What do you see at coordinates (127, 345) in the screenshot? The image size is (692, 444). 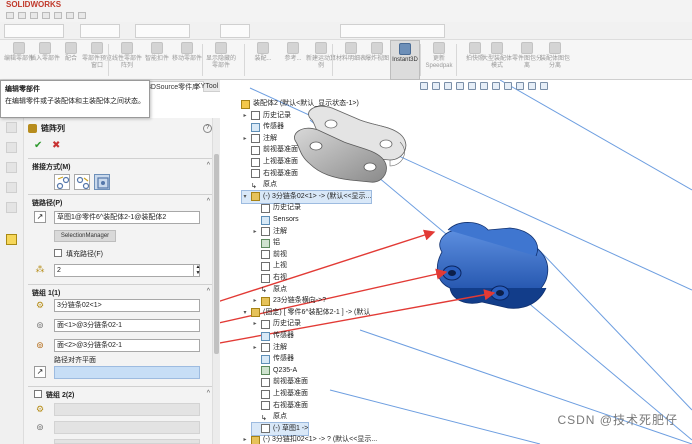 I see `path-link2-field: 面<2>@3分链条02-1` at bounding box center [127, 345].